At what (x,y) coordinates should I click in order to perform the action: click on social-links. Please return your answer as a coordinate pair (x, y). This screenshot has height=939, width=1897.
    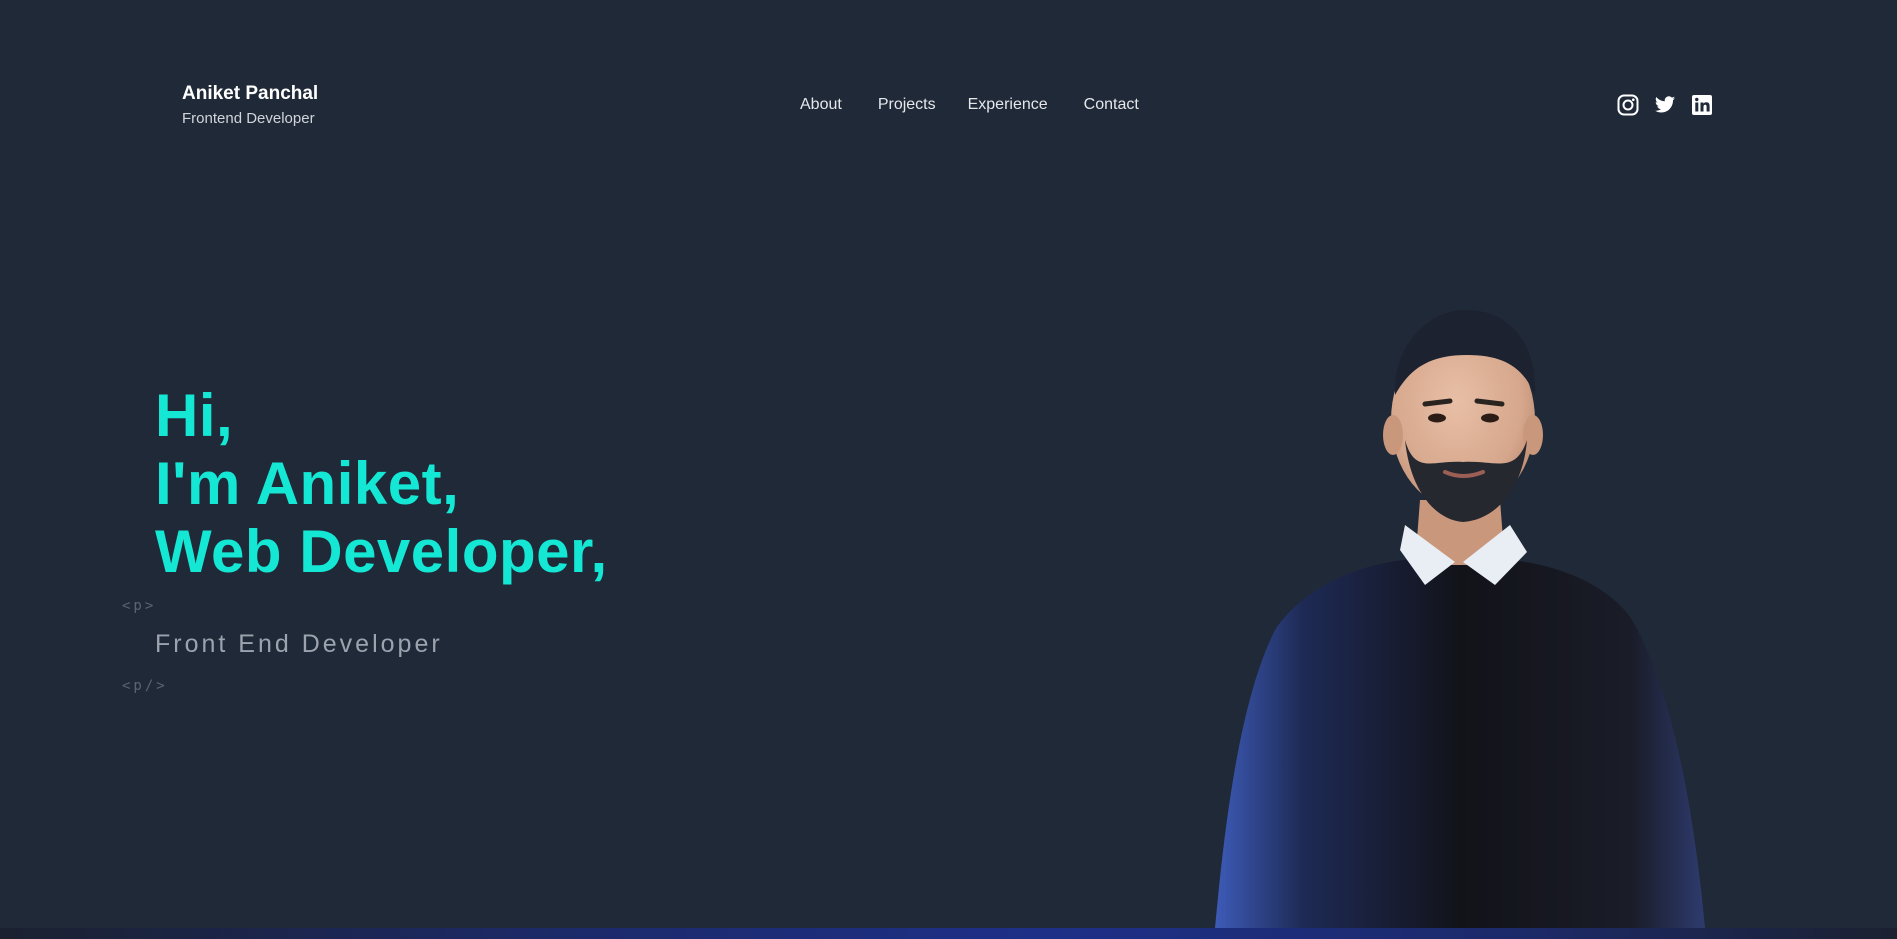
    Looking at the image, I should click on (1665, 105).